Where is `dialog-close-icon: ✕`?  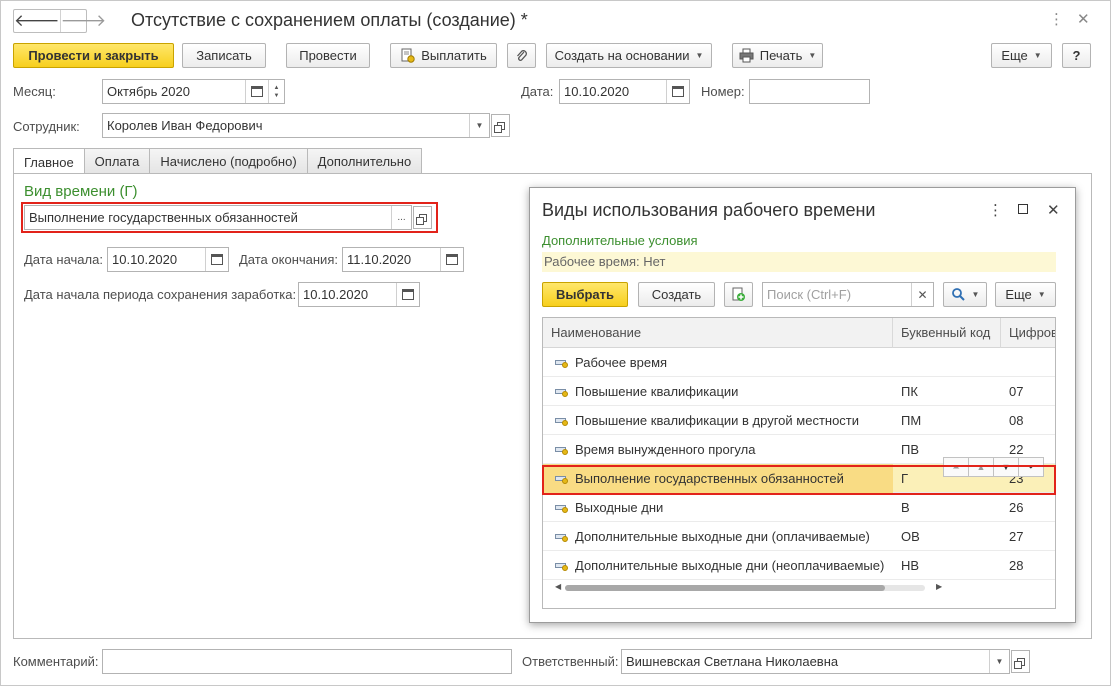 dialog-close-icon: ✕ is located at coordinates (1053, 210).